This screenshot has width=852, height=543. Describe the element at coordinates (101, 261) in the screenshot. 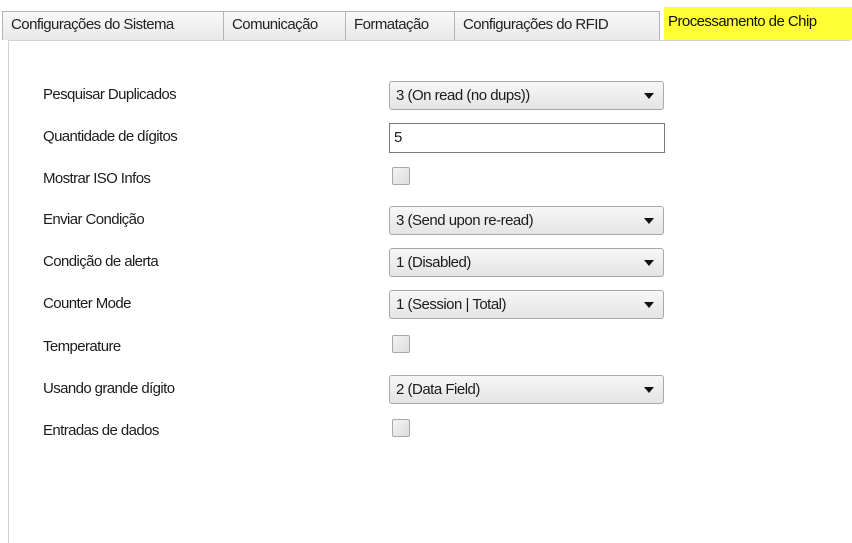

I see `alert-condition-label: Condição de alerta` at that location.